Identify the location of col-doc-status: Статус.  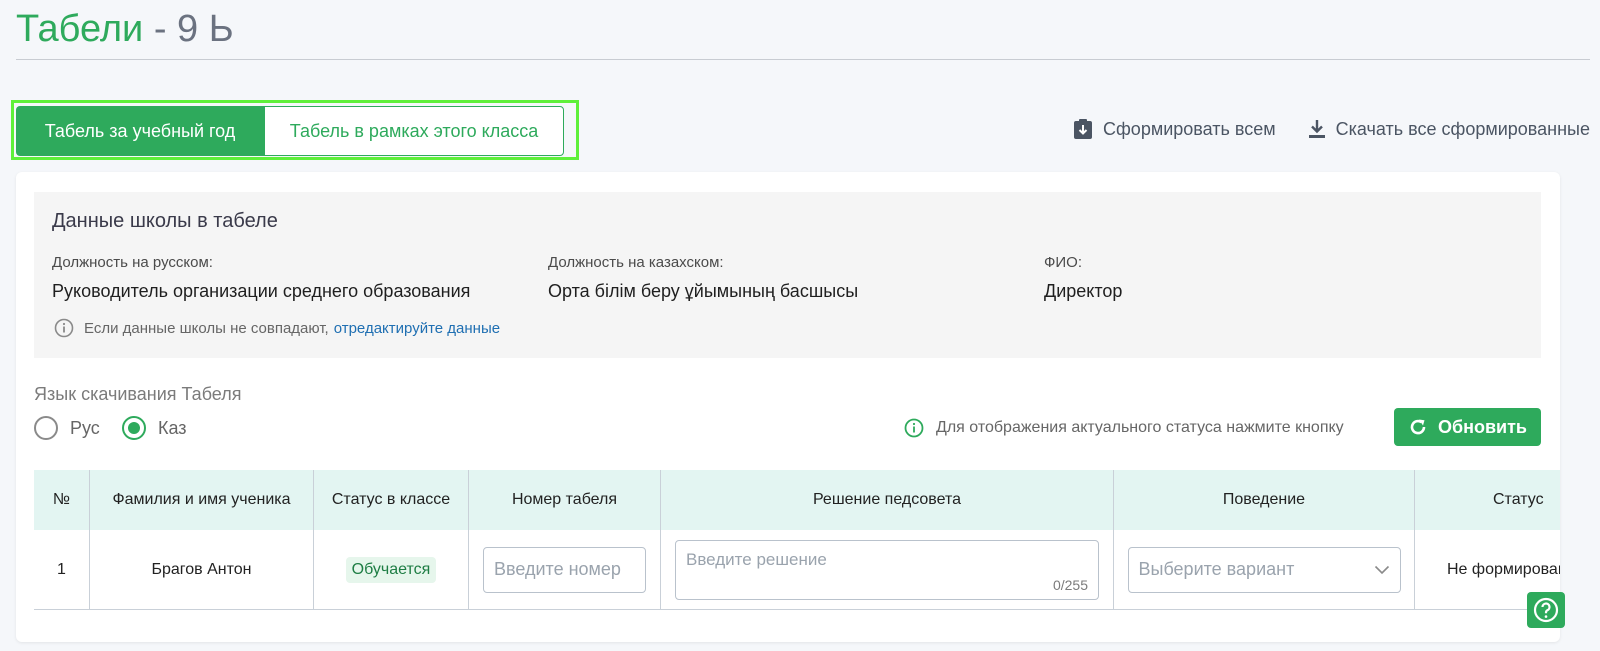
(1487, 500).